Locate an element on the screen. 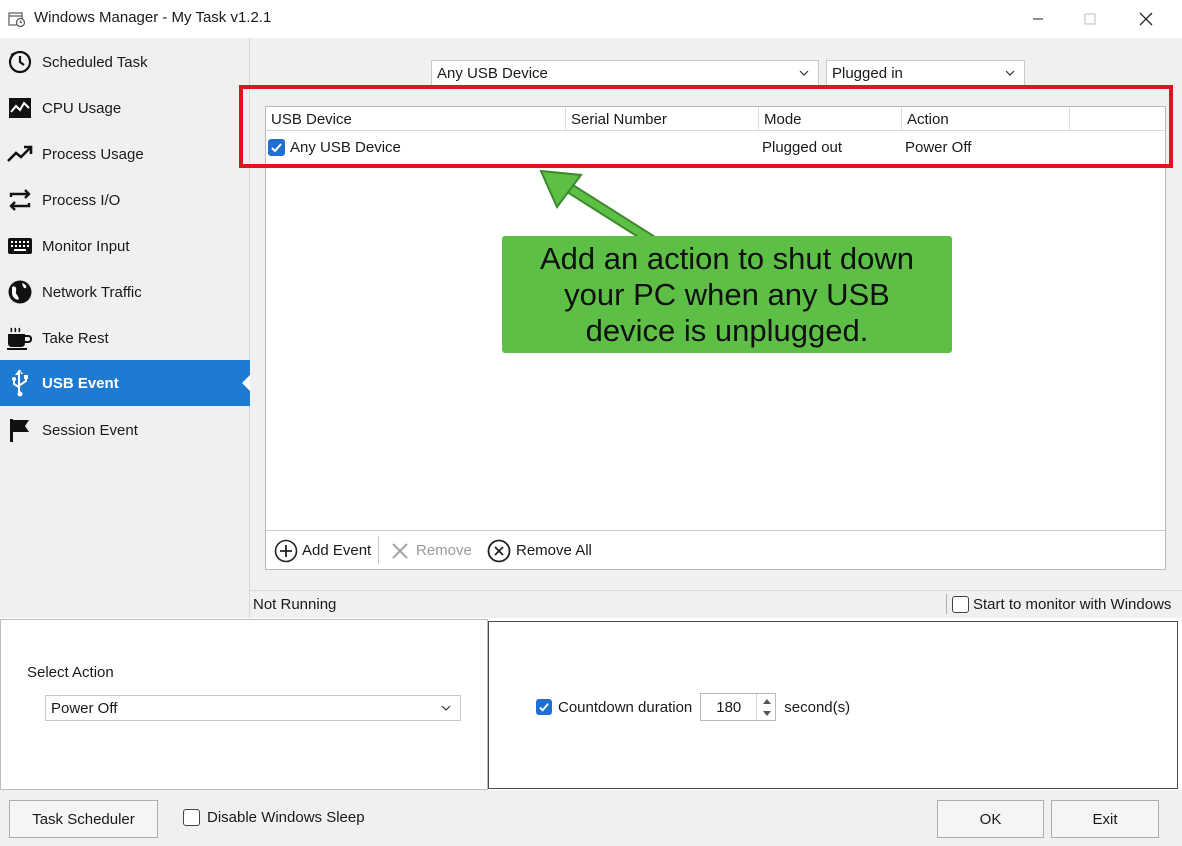 The width and height of the screenshot is (1182, 846). sidebar-item-process-usage: Process Usage is located at coordinates (125, 154).